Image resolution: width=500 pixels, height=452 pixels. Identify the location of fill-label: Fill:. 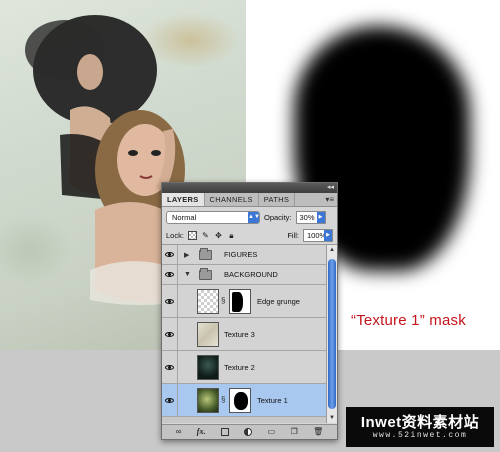
(293, 235).